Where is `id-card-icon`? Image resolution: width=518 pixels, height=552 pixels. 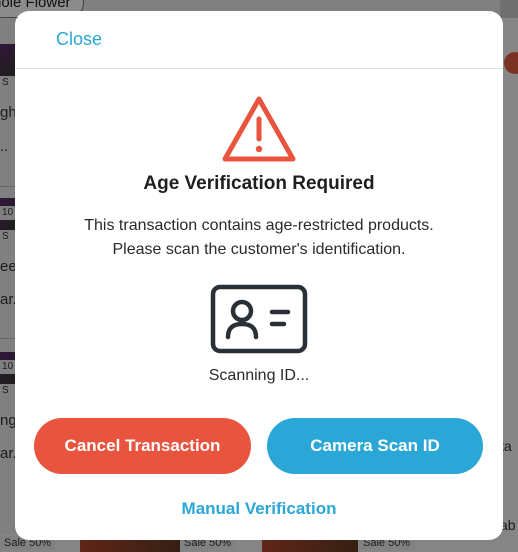
id-card-icon is located at coordinates (259, 319).